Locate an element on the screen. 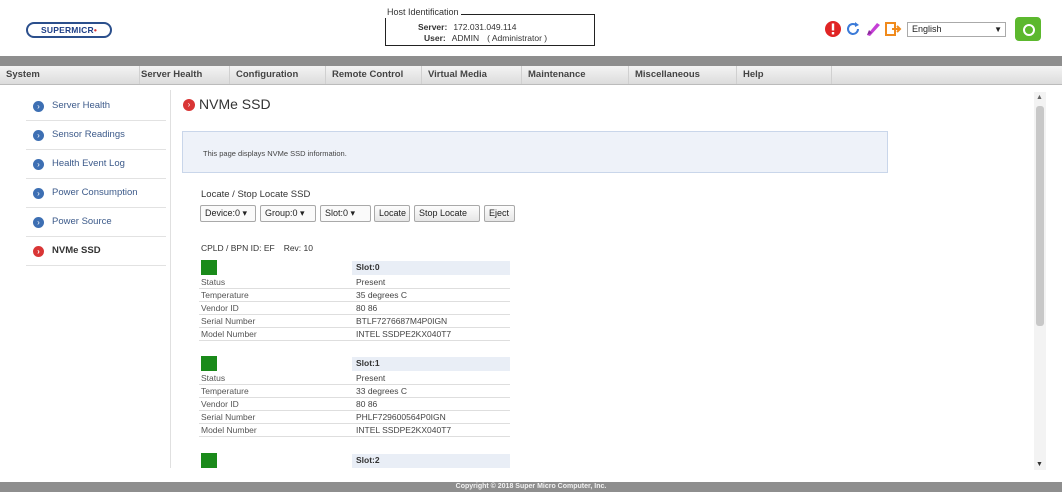 This screenshot has height=498, width=1062. scrollbar-thumb is located at coordinates (1040, 216).